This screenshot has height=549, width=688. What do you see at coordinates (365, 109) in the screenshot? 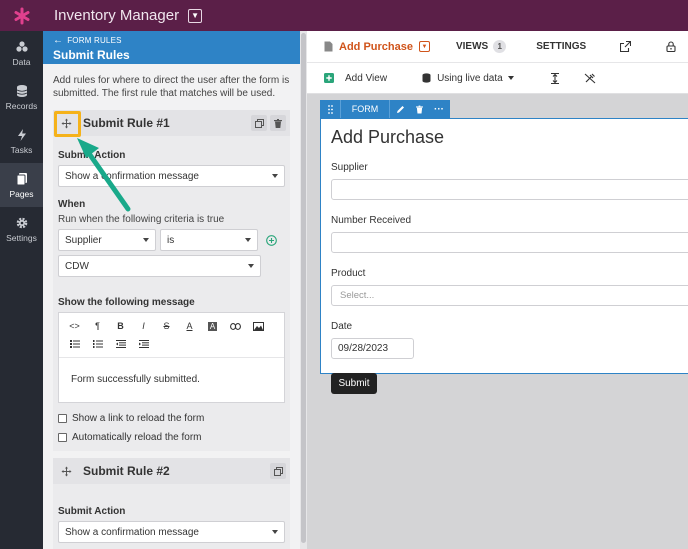
I see `form-view-label: FORM` at bounding box center [365, 109].